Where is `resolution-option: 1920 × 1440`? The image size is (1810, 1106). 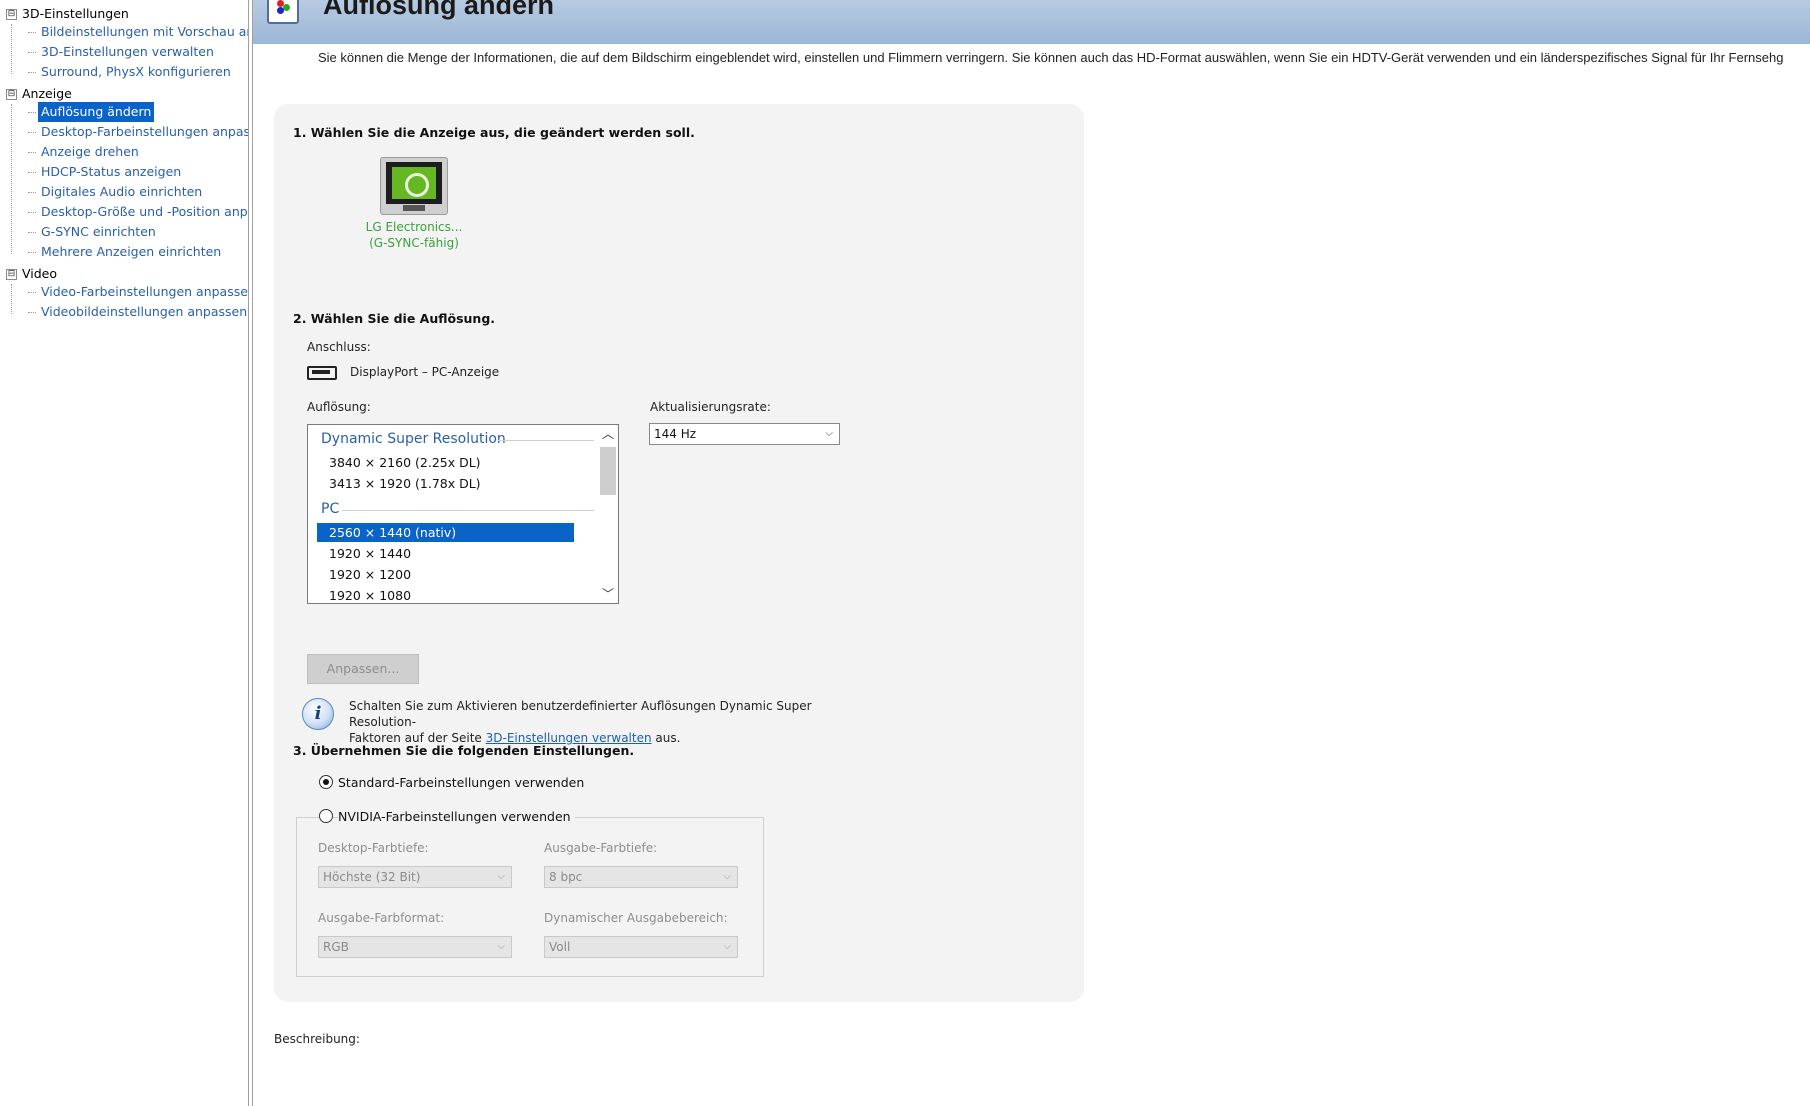
resolution-option: 1920 × 1440 is located at coordinates (445, 553).